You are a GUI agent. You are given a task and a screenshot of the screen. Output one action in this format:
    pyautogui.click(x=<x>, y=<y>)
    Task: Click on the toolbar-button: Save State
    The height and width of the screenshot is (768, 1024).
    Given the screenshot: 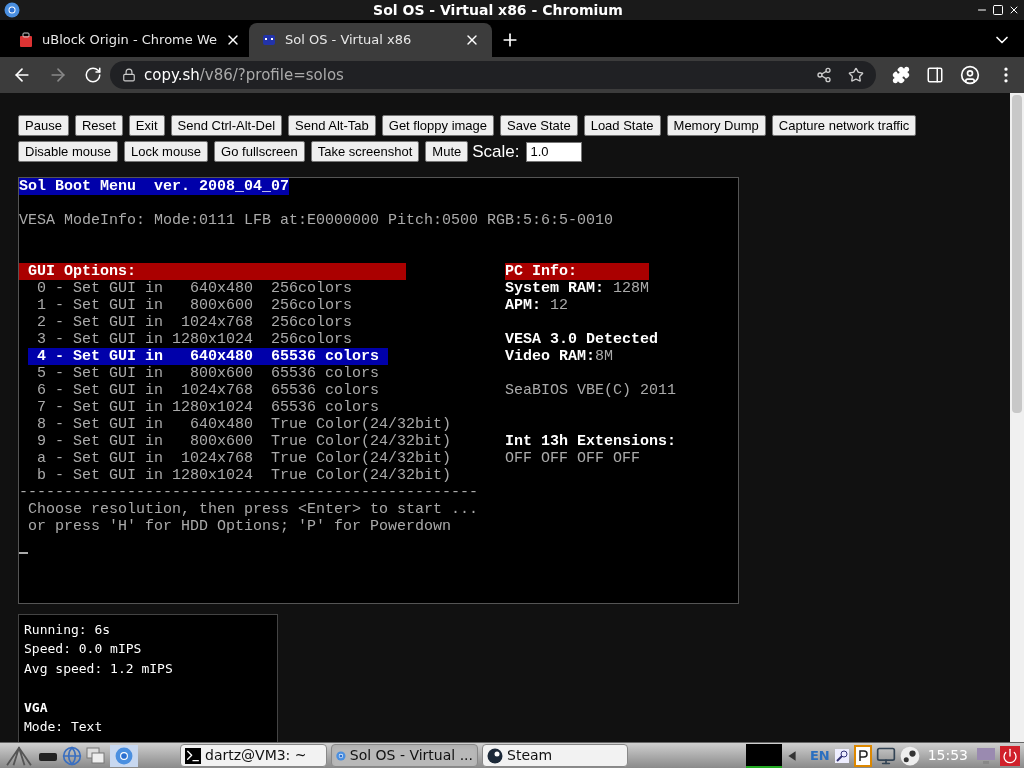 What is the action you would take?
    pyautogui.click(x=539, y=125)
    